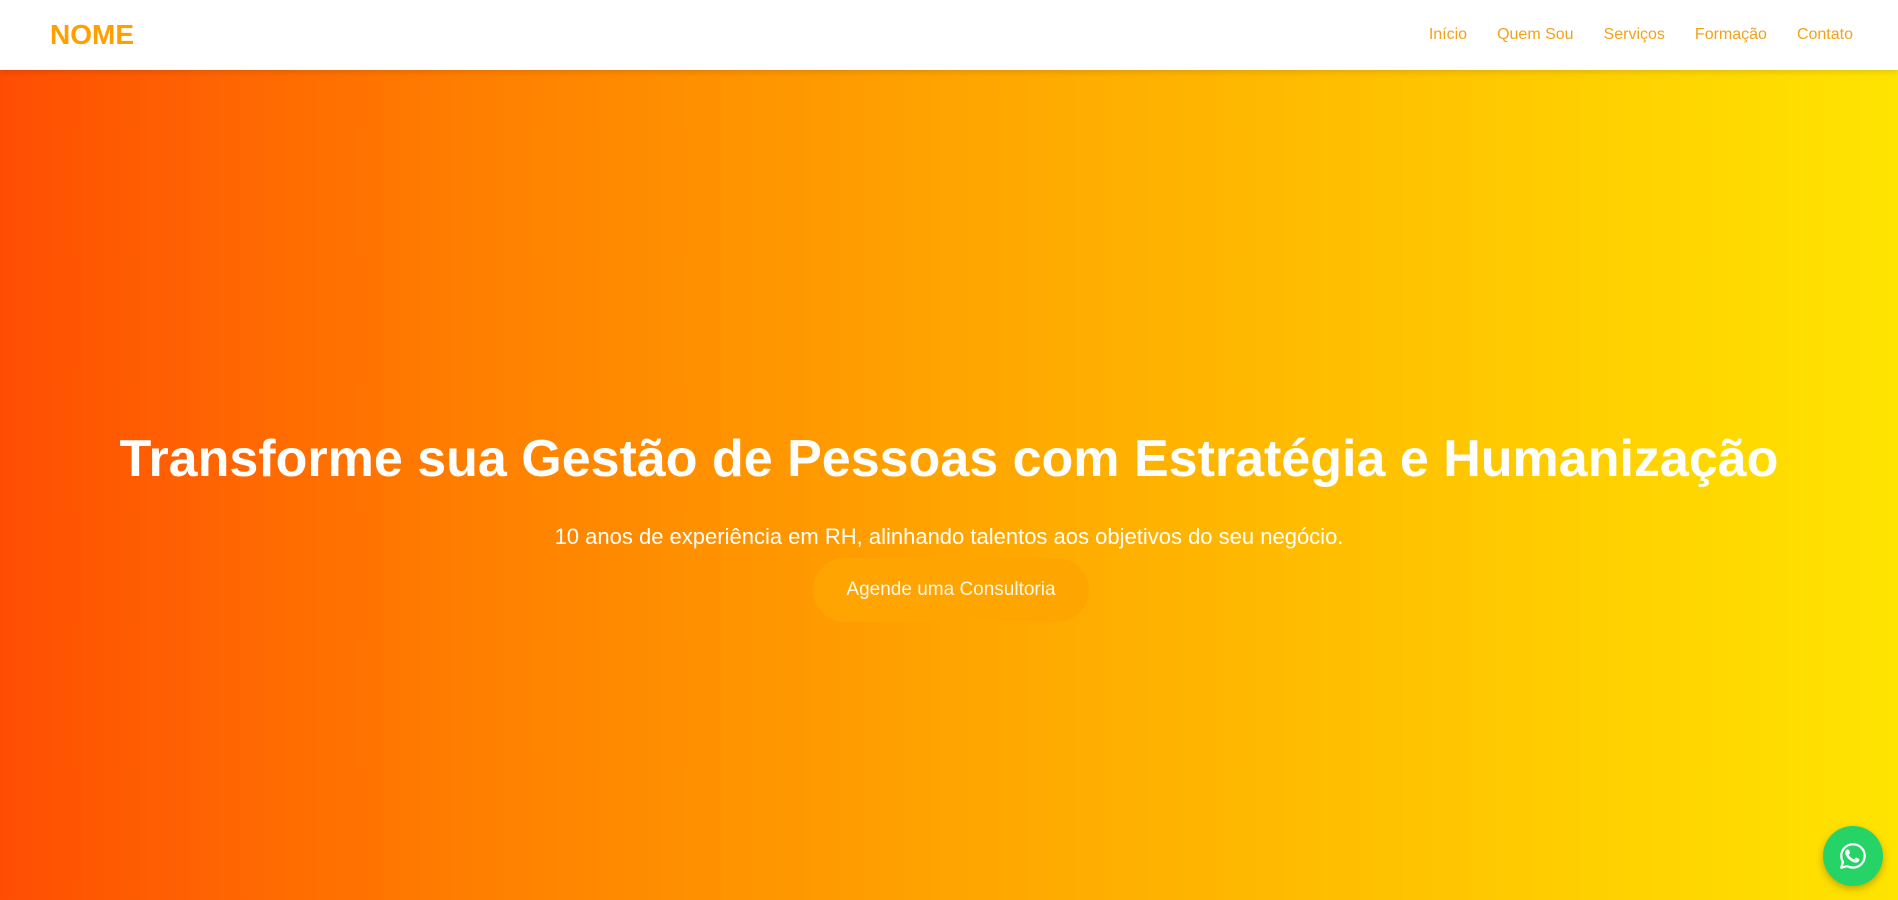  I want to click on whatsapp-icon, so click(1853, 856).